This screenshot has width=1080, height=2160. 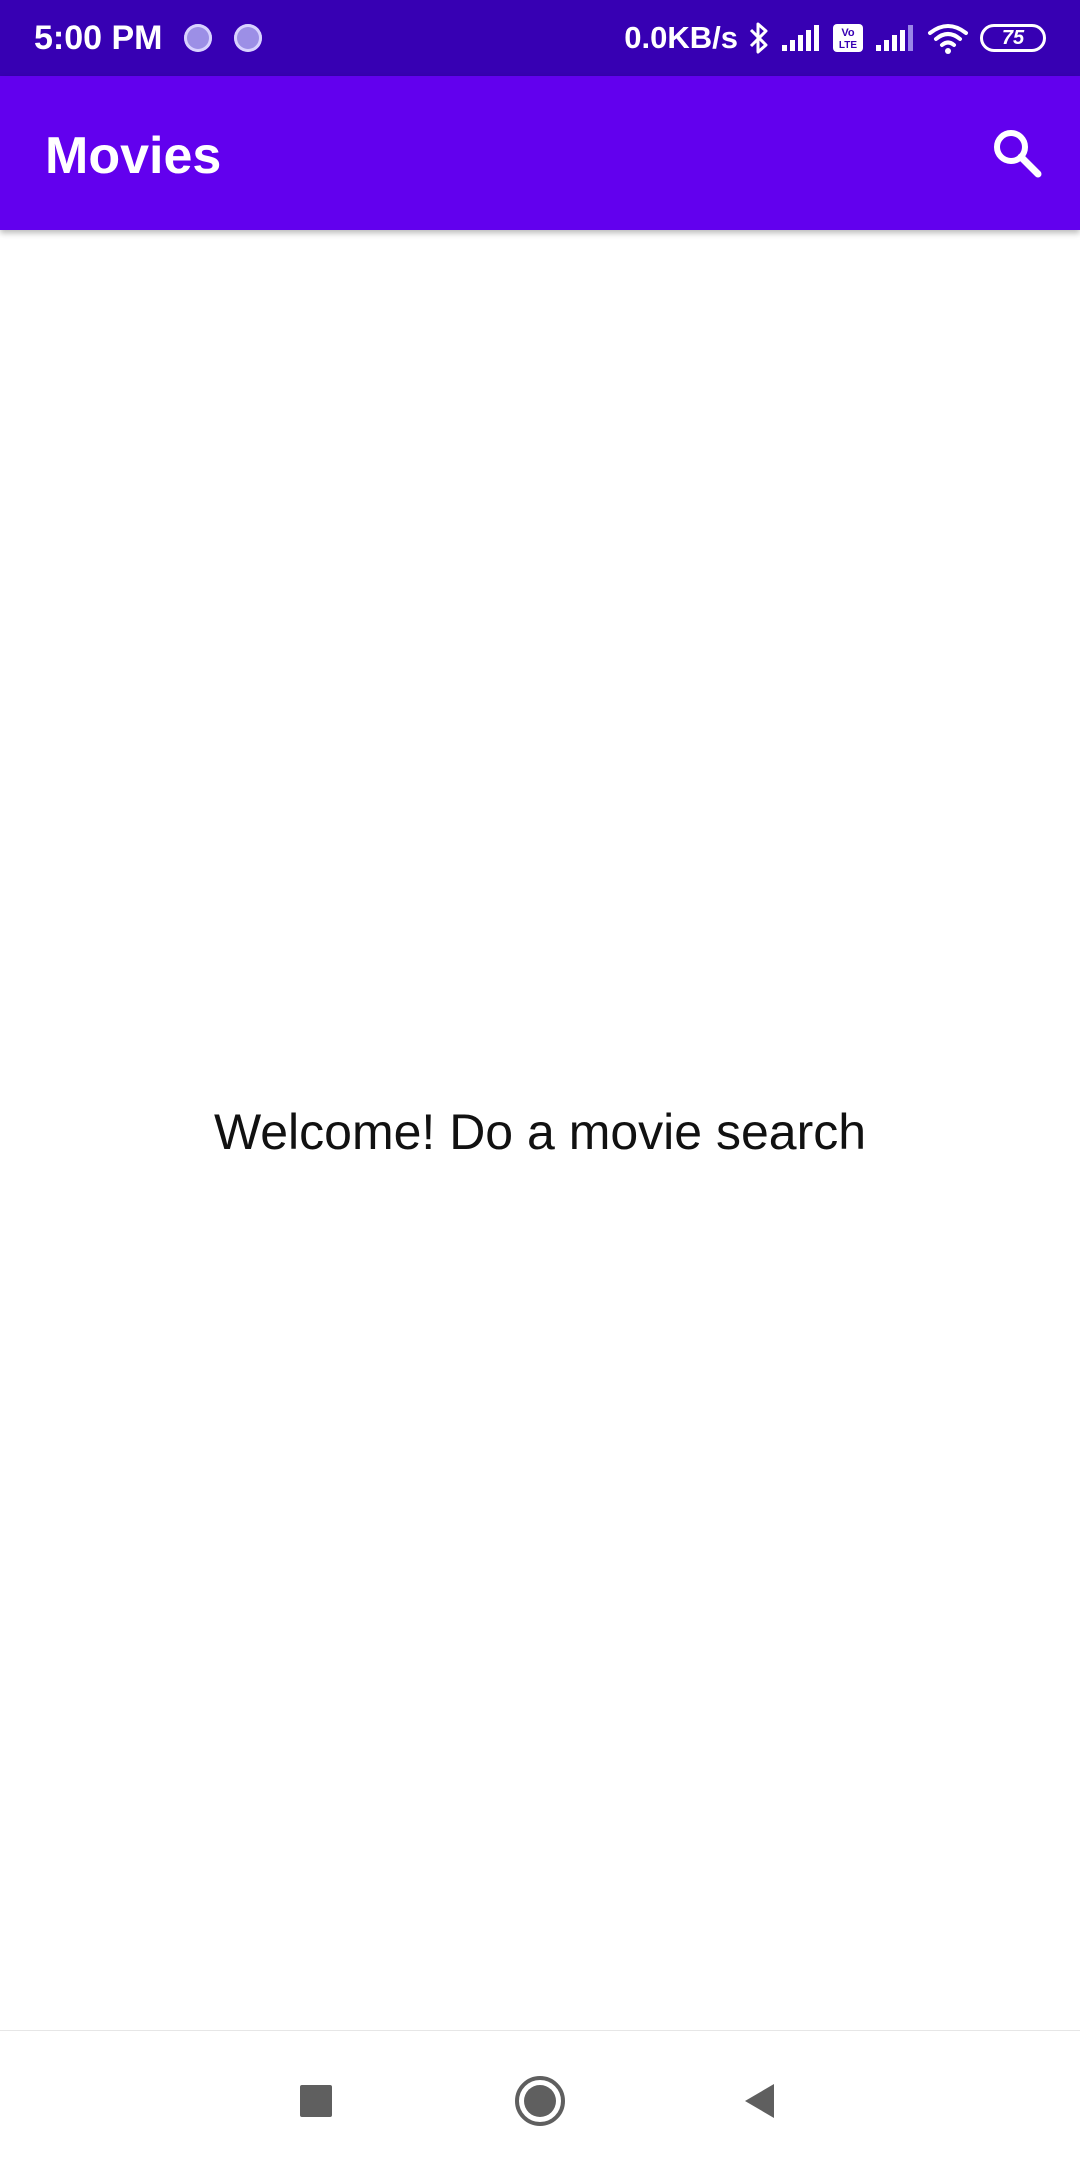 What do you see at coordinates (133, 156) in the screenshot?
I see `page-title: Movies` at bounding box center [133, 156].